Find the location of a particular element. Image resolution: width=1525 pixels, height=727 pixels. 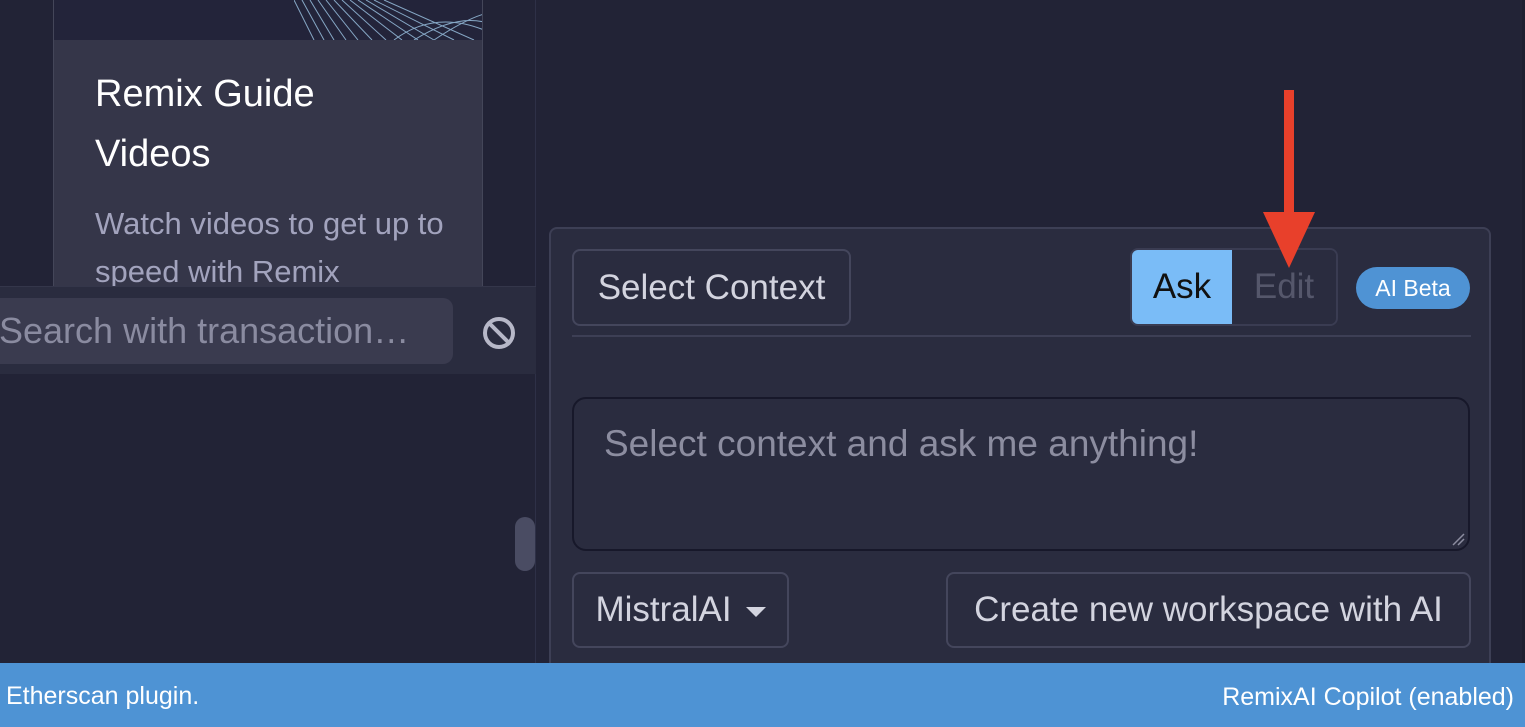

status-left-text: Etherscan plugin. is located at coordinates (102, 696).